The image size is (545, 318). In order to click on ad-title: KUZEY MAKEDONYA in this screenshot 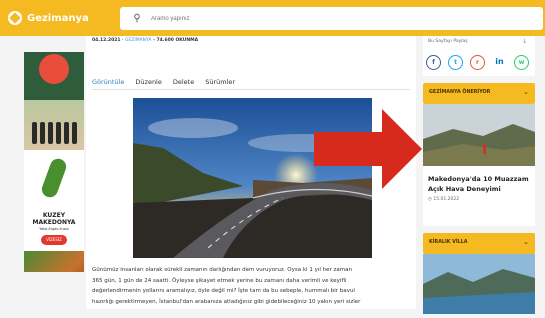, I will do `click(54, 218)`.